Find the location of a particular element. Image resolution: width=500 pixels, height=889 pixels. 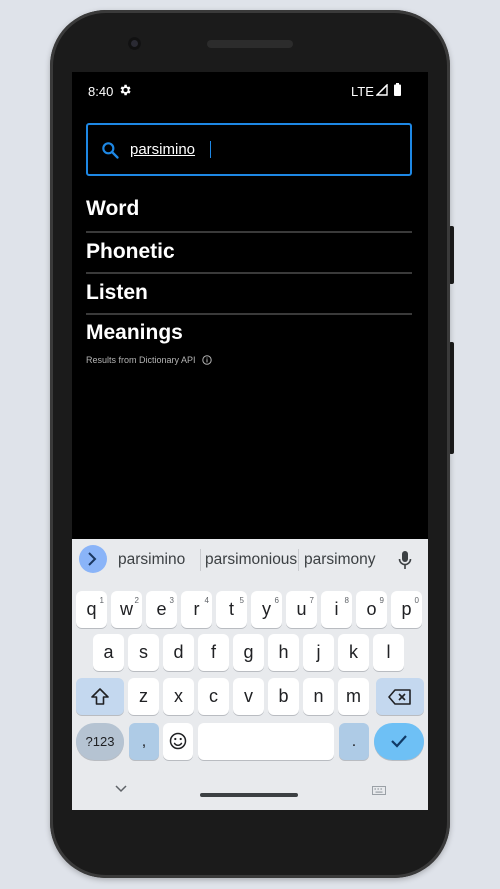

key-label: r is located at coordinates (196, 609).